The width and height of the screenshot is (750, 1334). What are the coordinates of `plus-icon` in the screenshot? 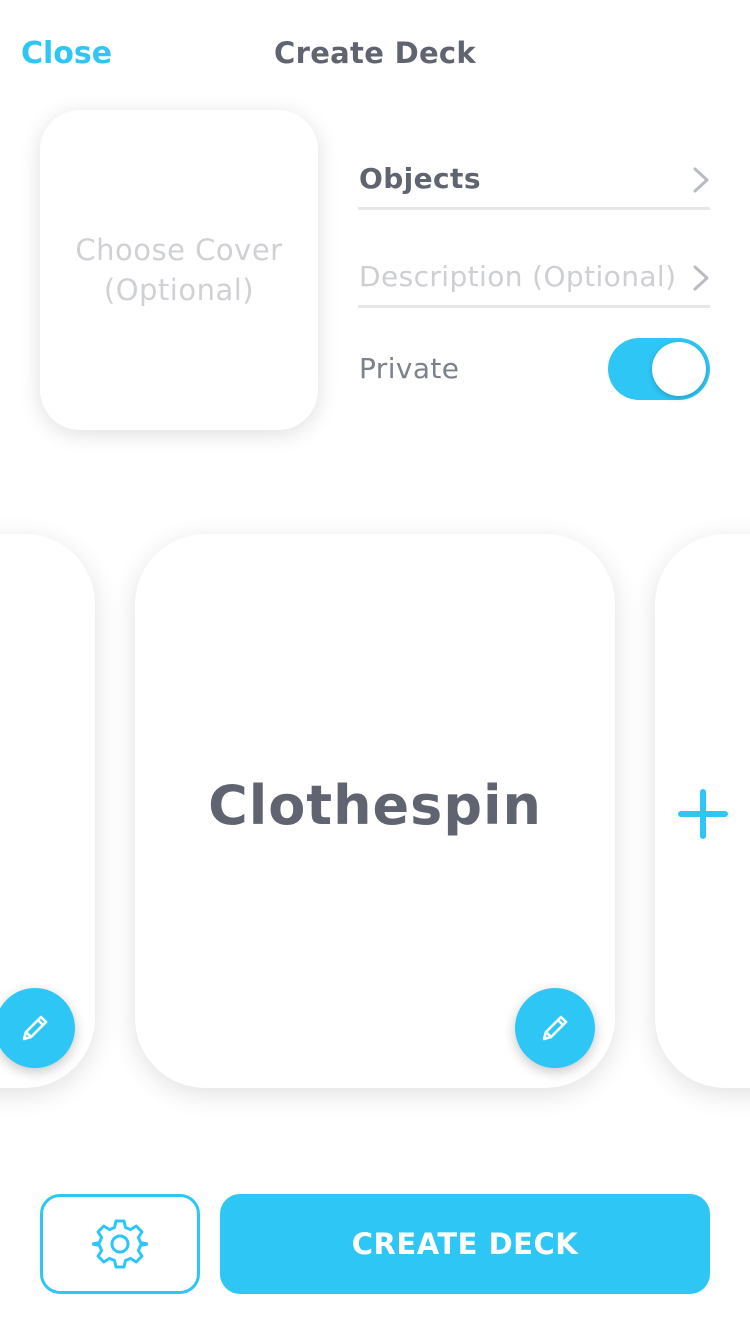 It's located at (703, 814).